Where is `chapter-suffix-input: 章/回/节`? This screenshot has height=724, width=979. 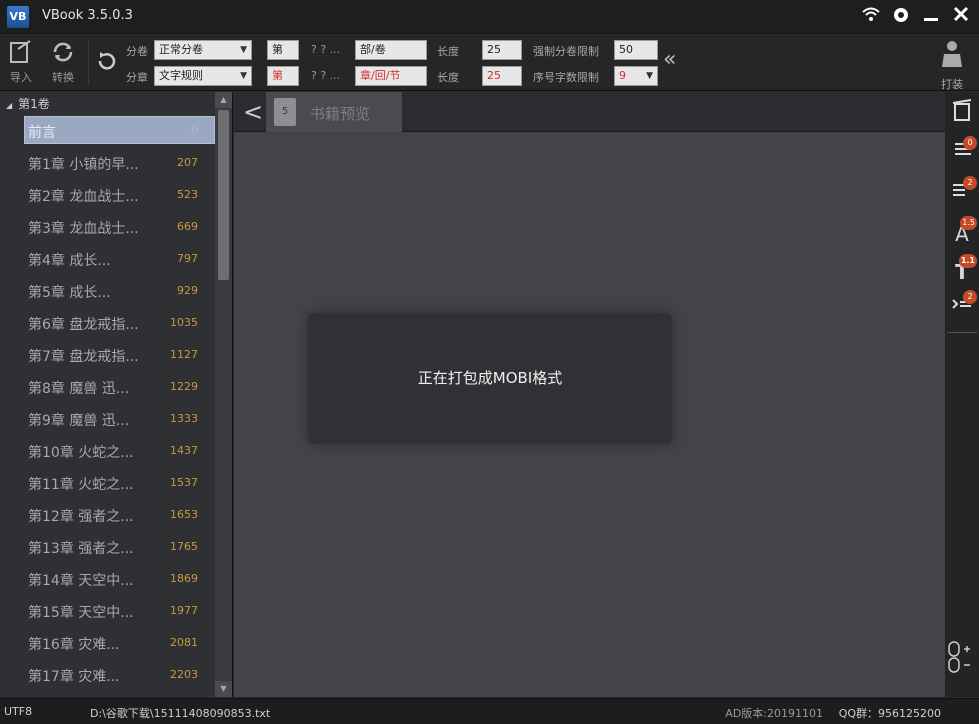
chapter-suffix-input: 章/回/节 is located at coordinates (391, 76).